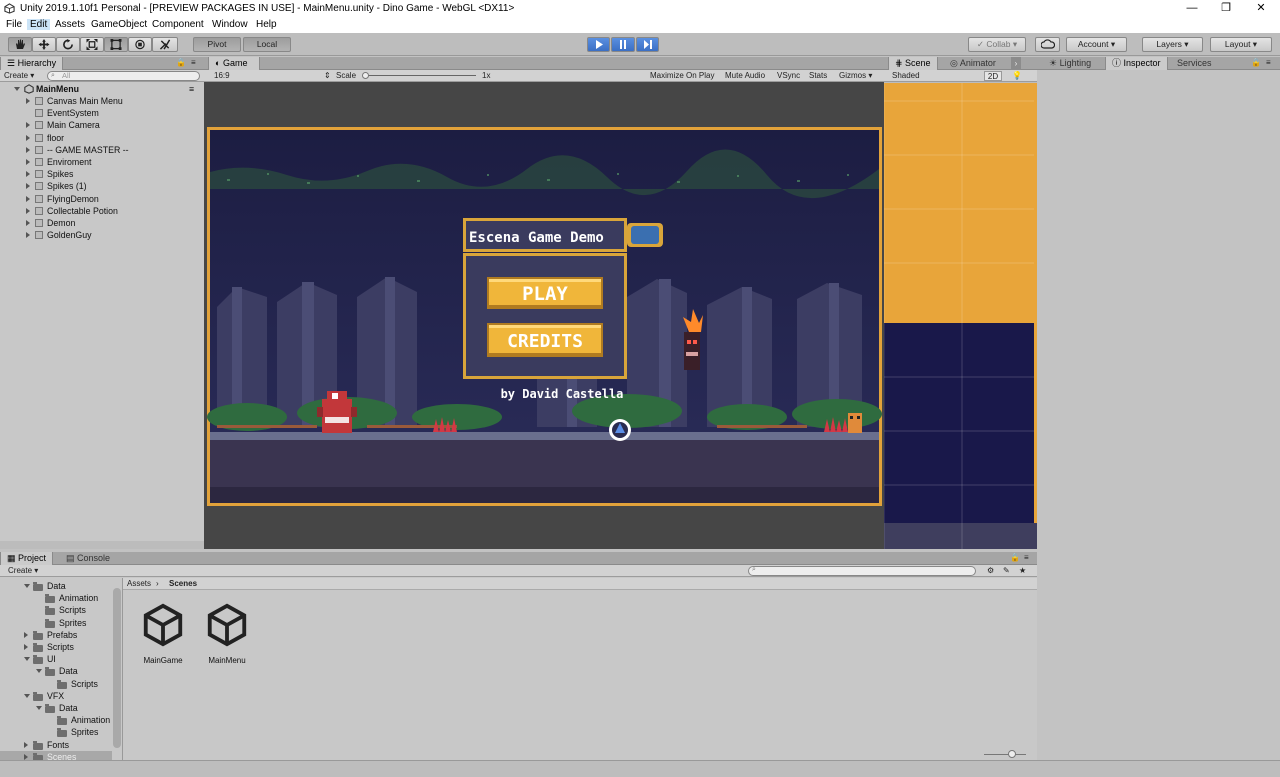  Describe the element at coordinates (123, 76) in the screenshot. I see `hierarchy-search-input: All` at that location.